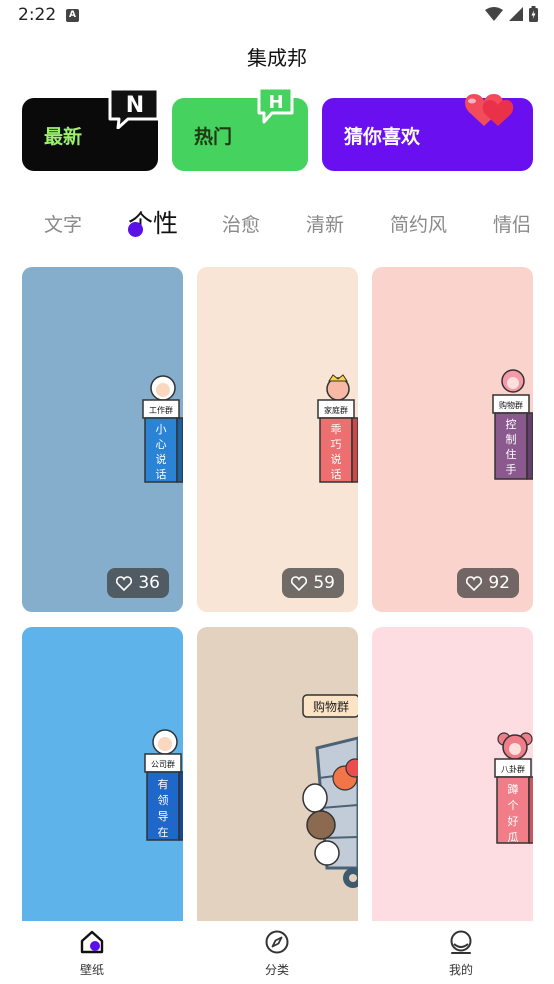  I want to click on sign-character-illustration: 八卦群 蹲 个 好 瓜, so click(513, 788).